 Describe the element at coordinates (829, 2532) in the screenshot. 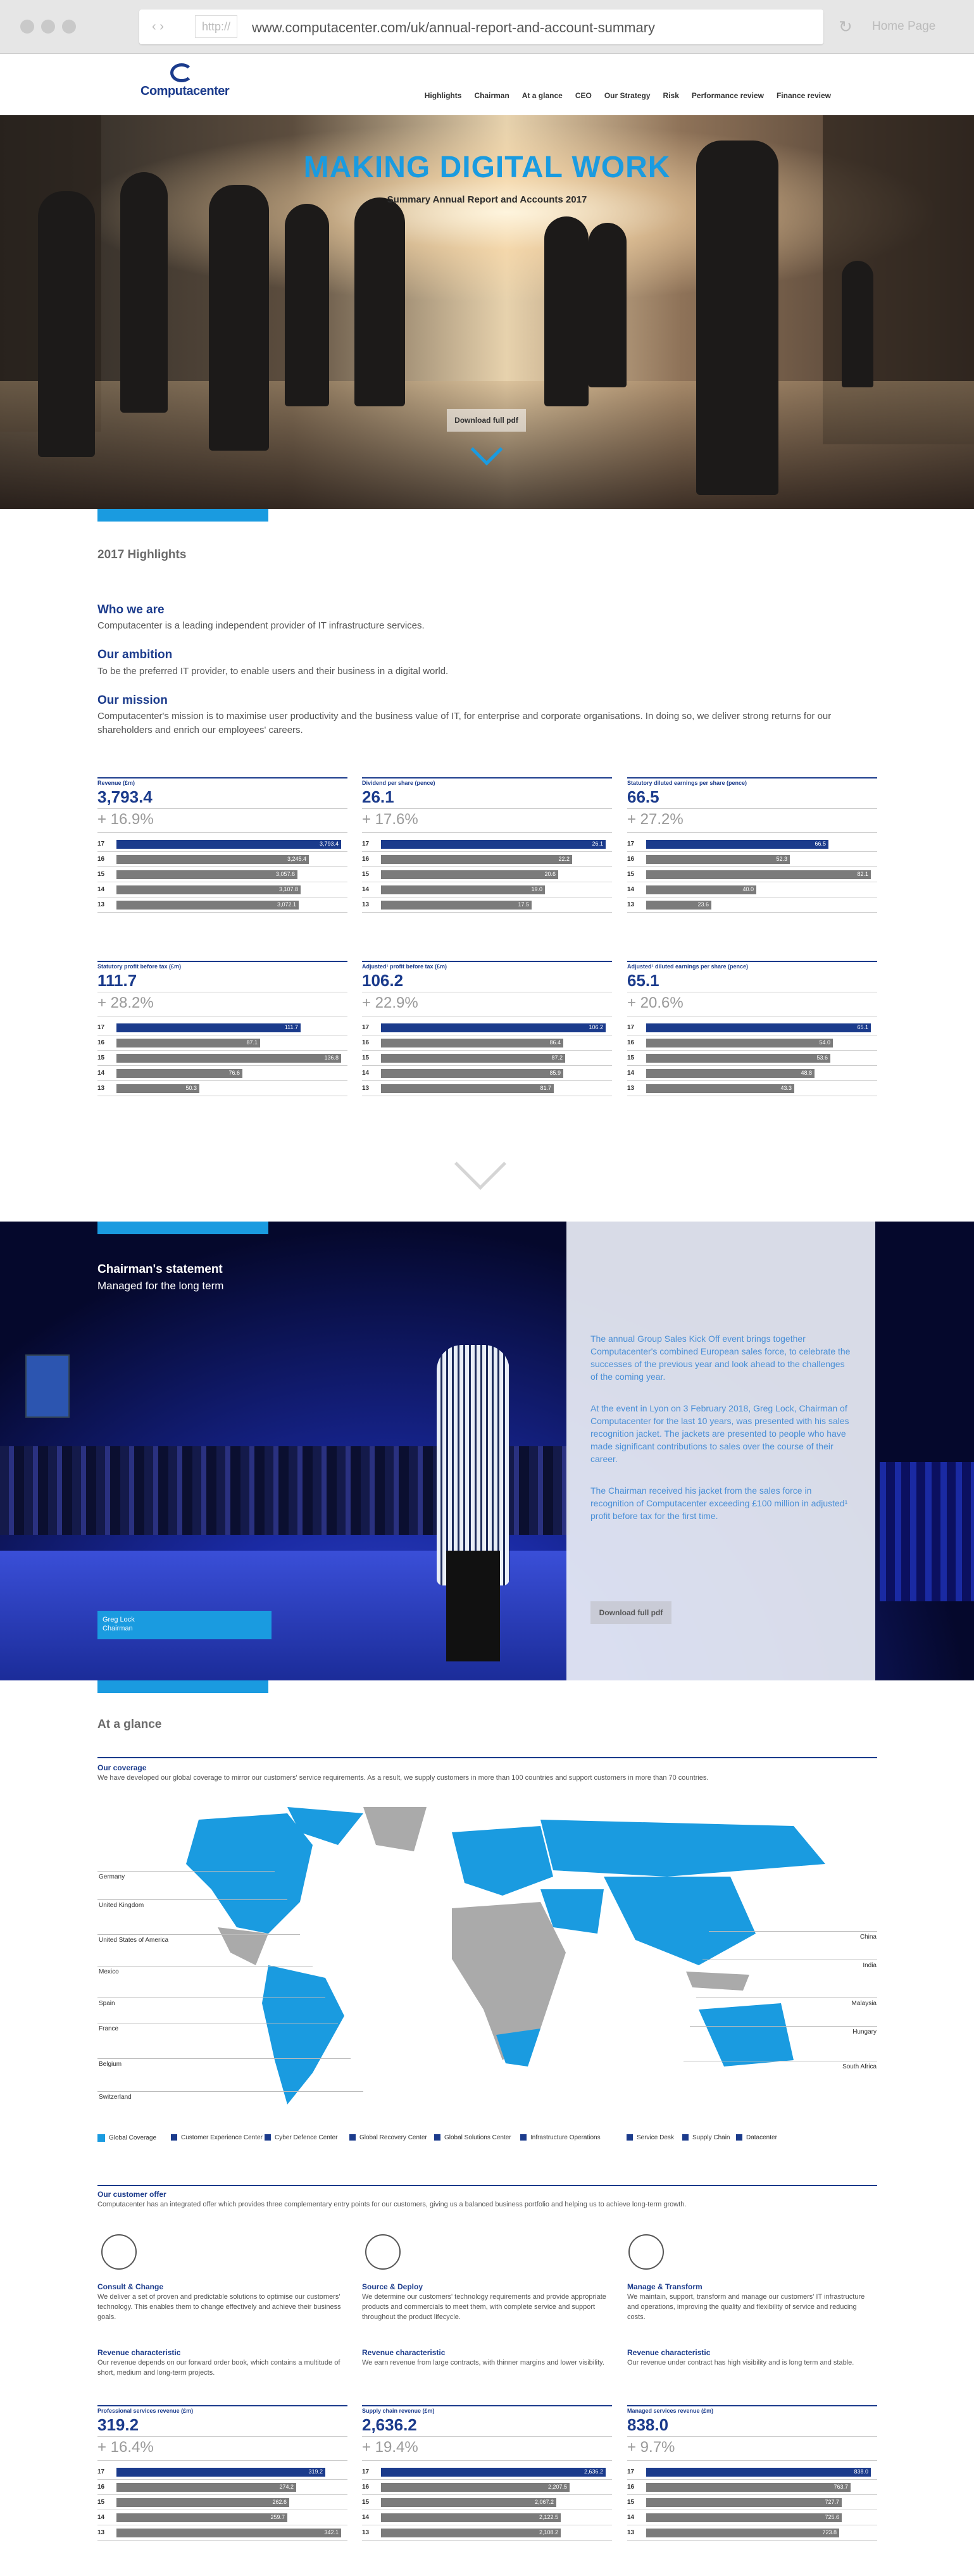

I see `kpi-bar-value: 723.8` at that location.